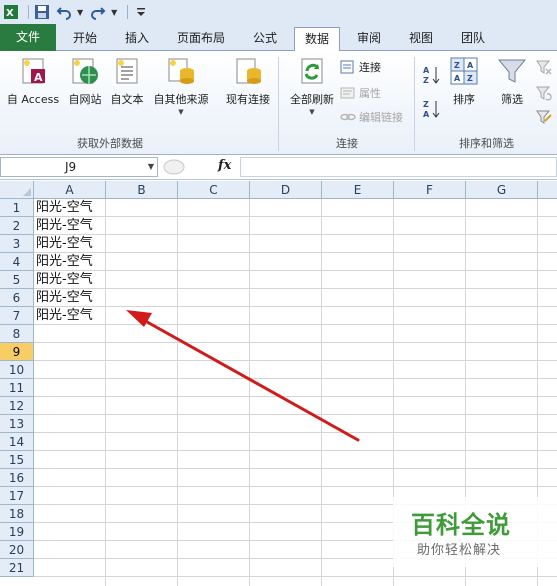  Describe the element at coordinates (360, 93) in the screenshot. I see `properties-button: 属性` at that location.